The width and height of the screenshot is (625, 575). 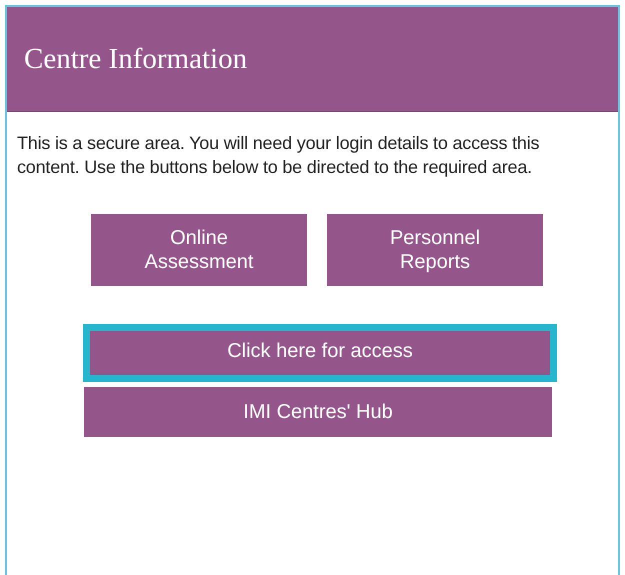 What do you see at coordinates (318, 412) in the screenshot?
I see `link-button: IMI Centres' Hub` at bounding box center [318, 412].